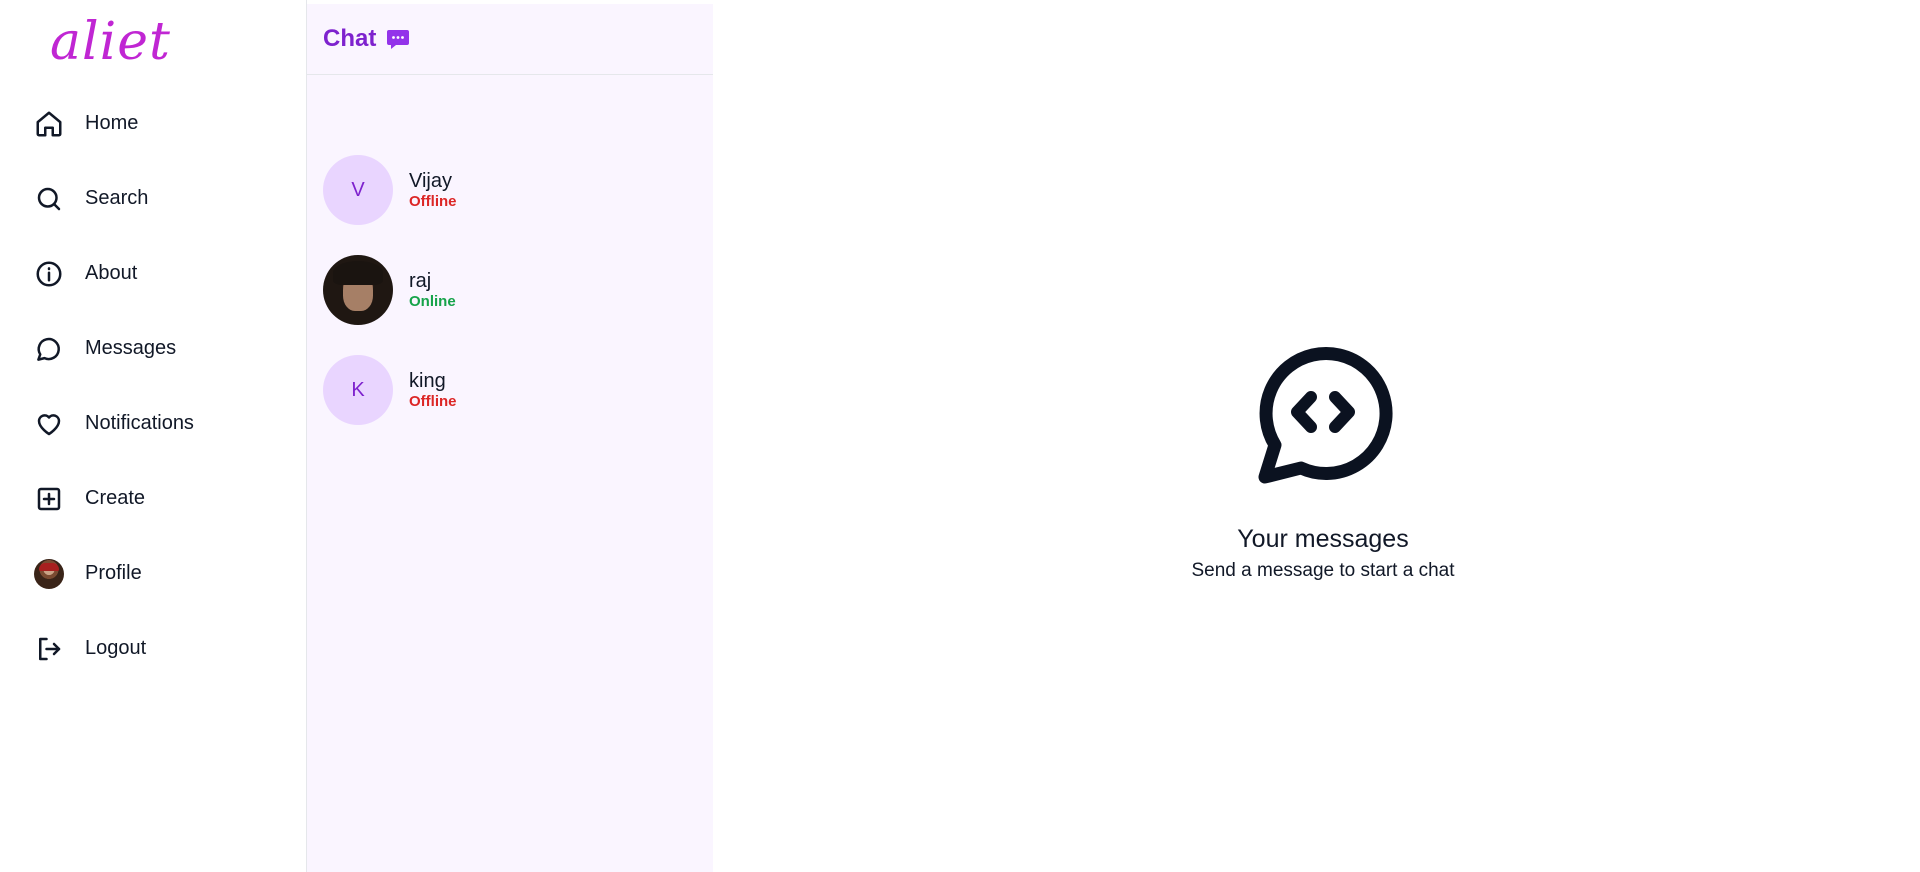 The image size is (1920, 872). Describe the element at coordinates (513, 390) in the screenshot. I see `conversation-item: K king Offline` at that location.